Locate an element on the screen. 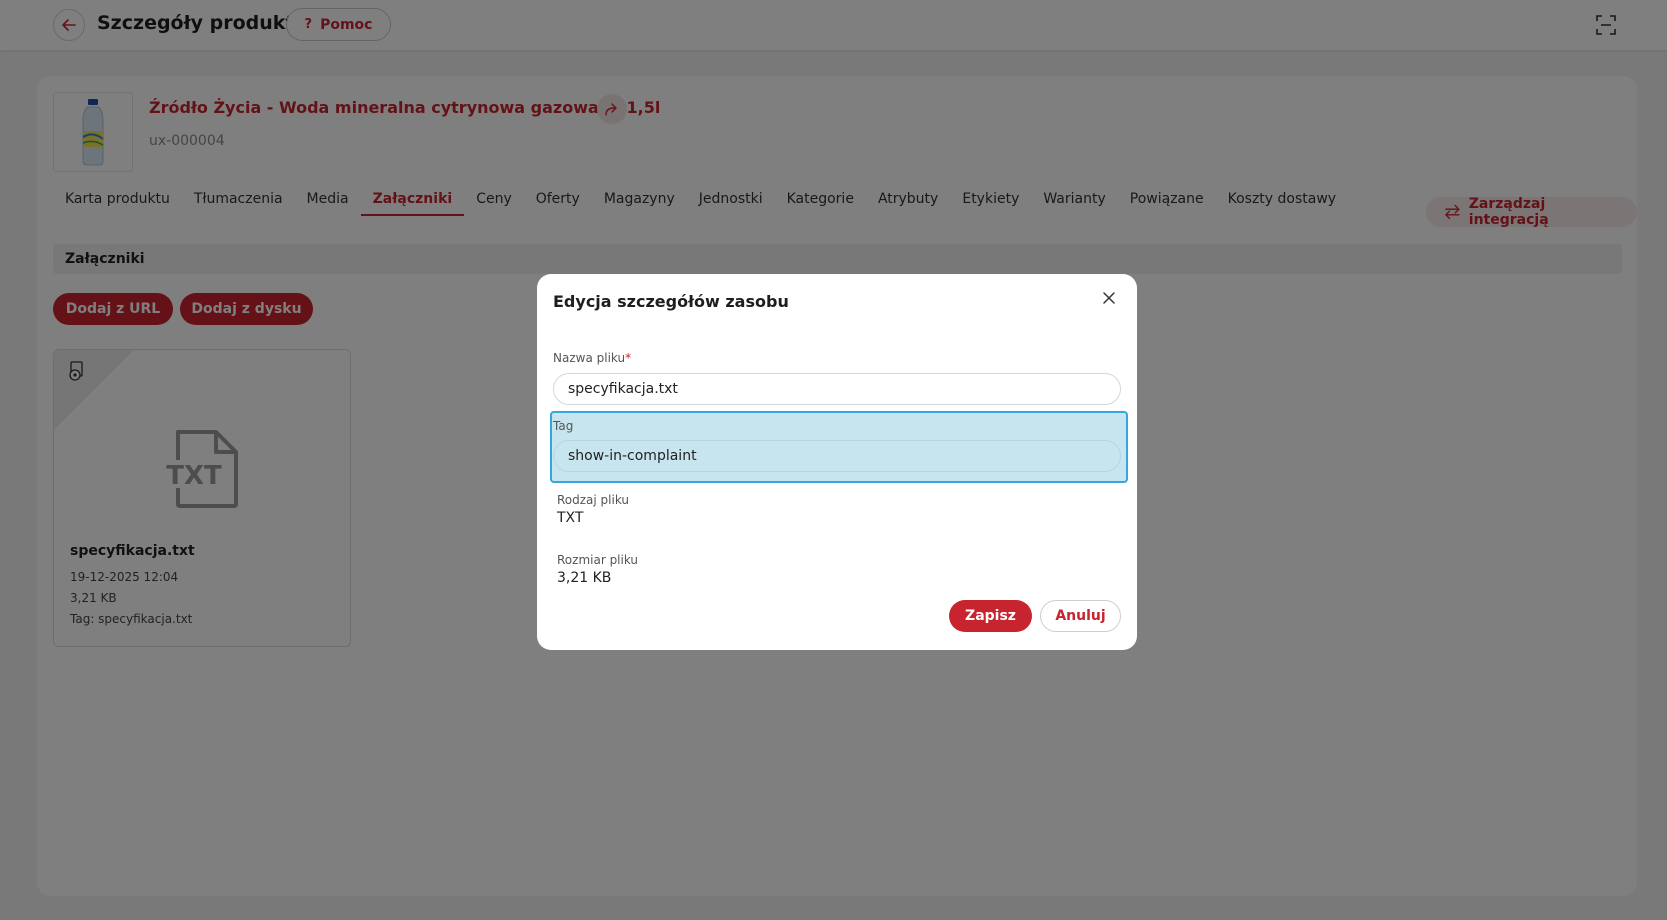  tag-input is located at coordinates (837, 456).